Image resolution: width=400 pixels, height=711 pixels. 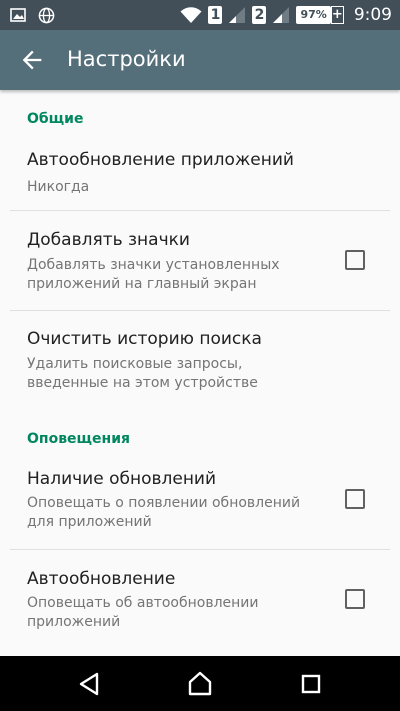 I want to click on home-icon, so click(x=200, y=683).